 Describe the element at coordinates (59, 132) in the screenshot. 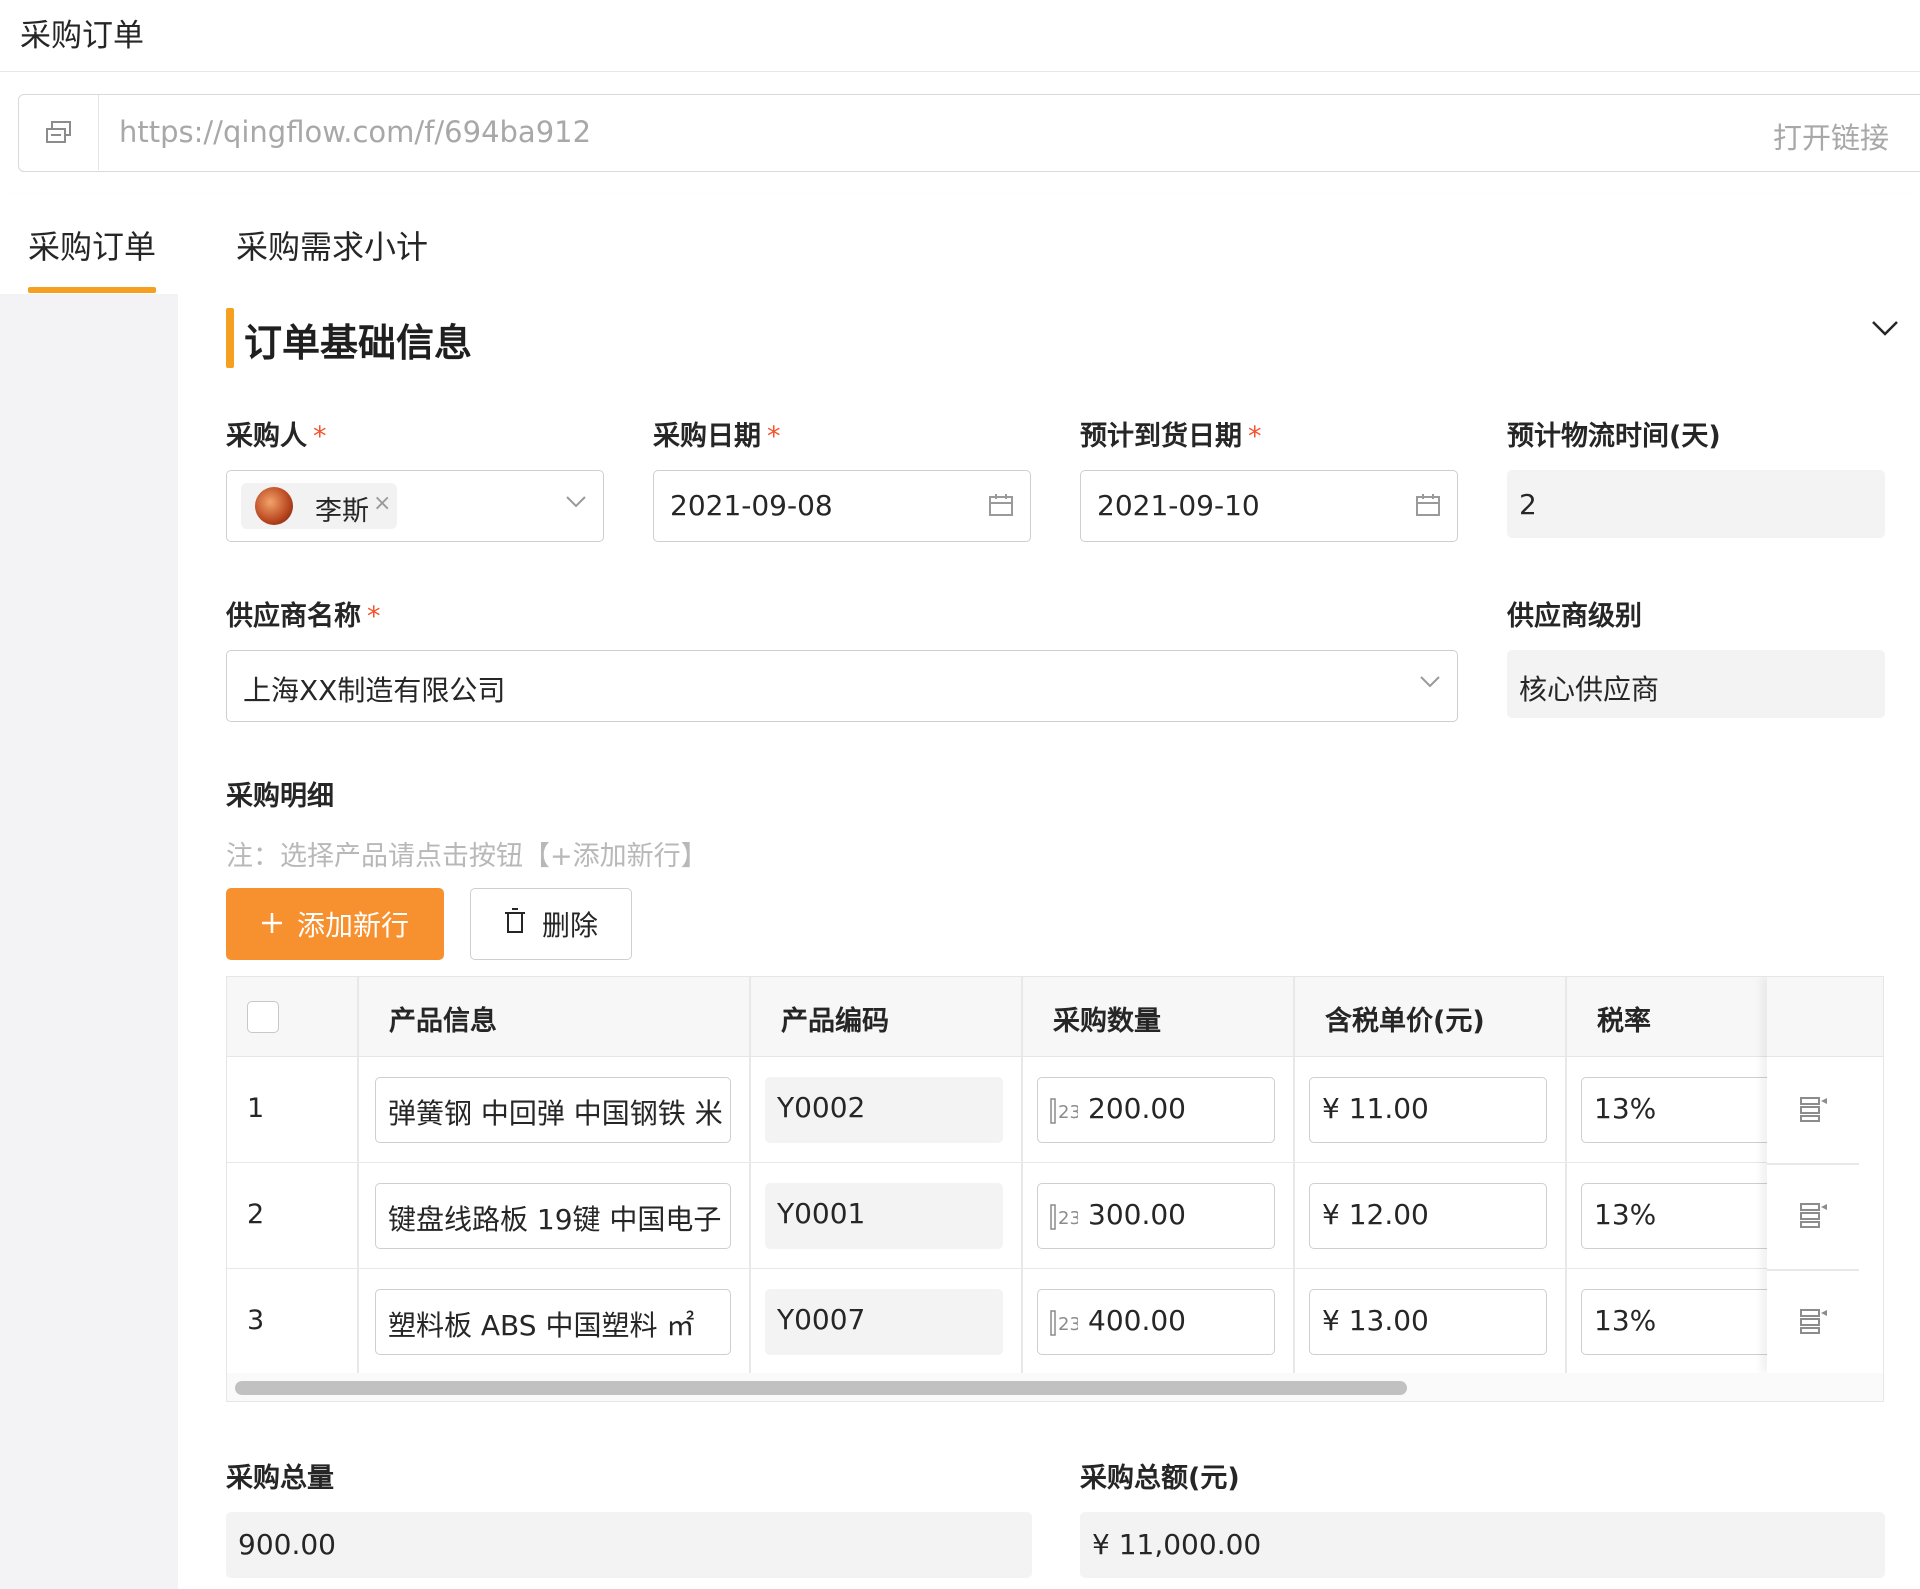

I see `link-copy-icon` at that location.